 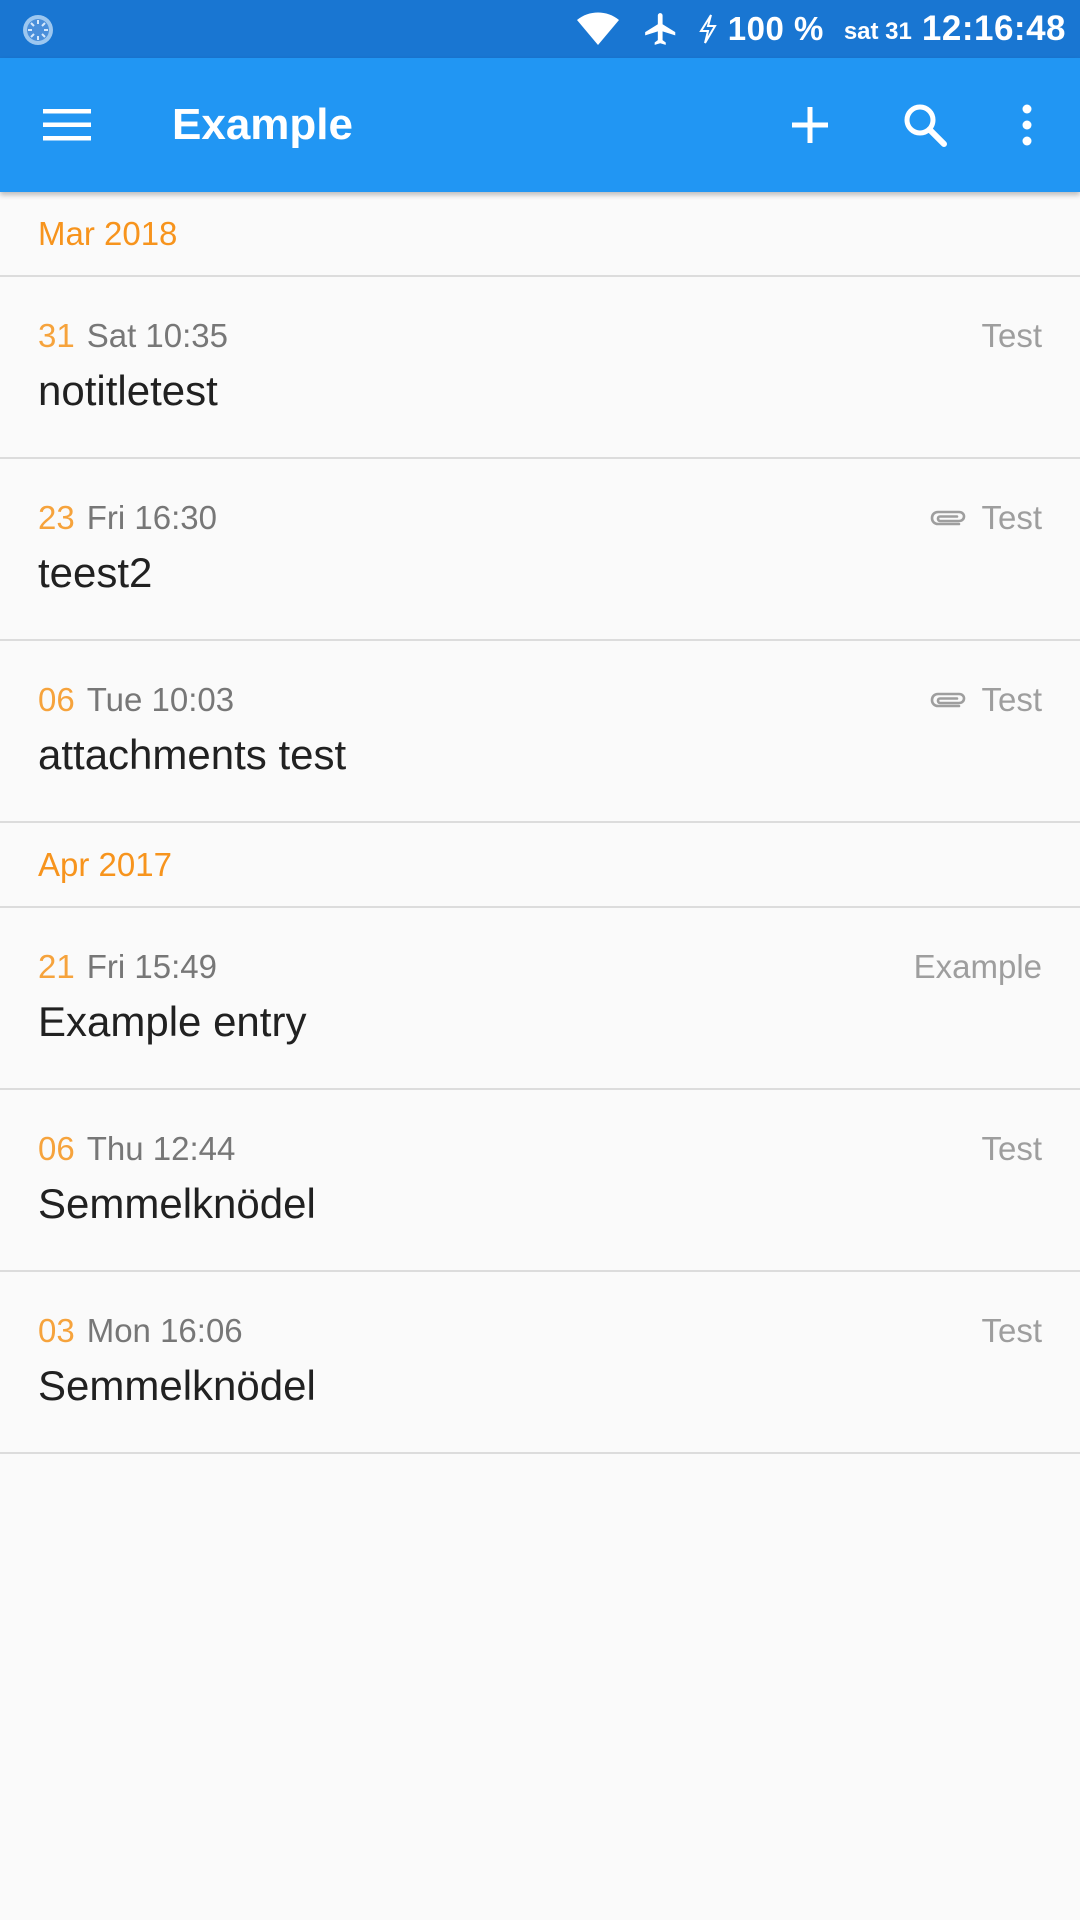 I want to click on add-icon, so click(x=810, y=125).